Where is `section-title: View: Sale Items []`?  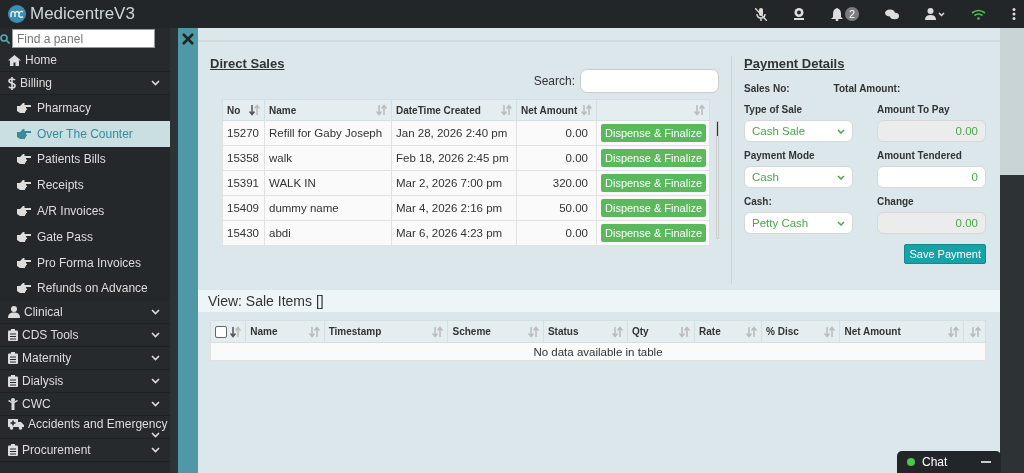
section-title: View: Sale Items [] is located at coordinates (266, 301).